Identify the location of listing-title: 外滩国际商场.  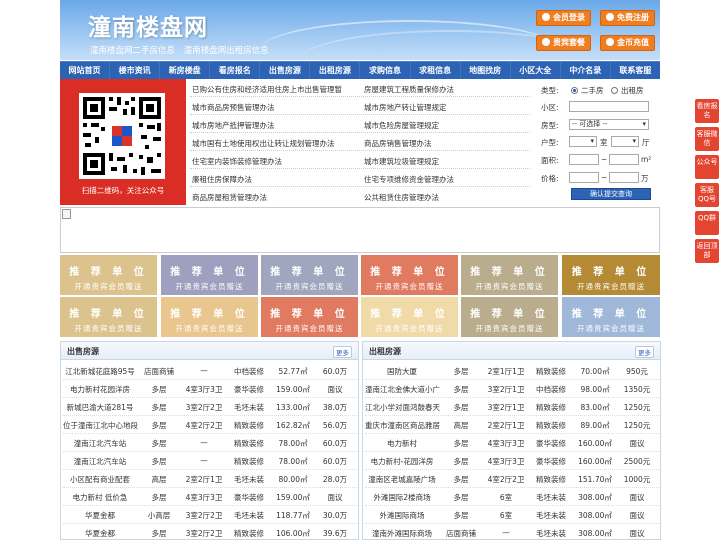
(402, 515).